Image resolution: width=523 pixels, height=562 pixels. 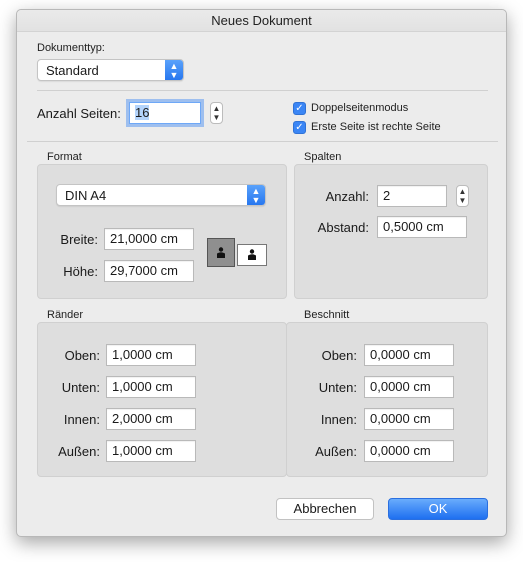 I want to click on column-count-label: Anzahl:, so click(x=347, y=196).